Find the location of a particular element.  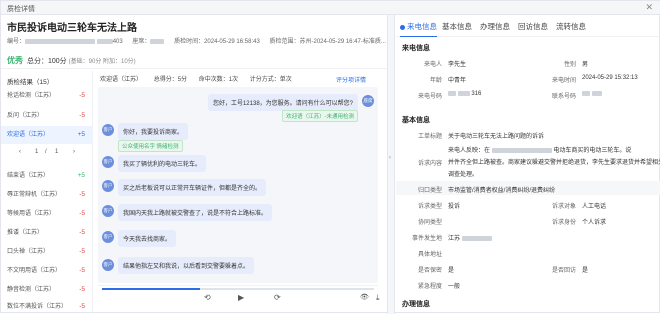

chat-message-customer: 结果他指左又和我说，以后看到交警要躲着点。 is located at coordinates (186, 265).